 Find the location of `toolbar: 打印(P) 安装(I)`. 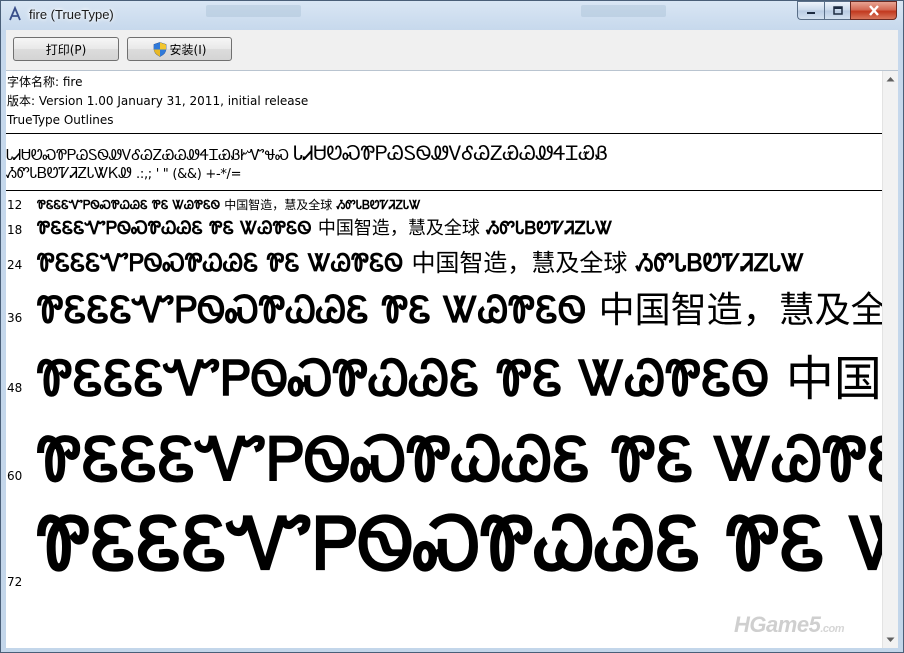

toolbar: 打印(P) 安装(I) is located at coordinates (452, 50).